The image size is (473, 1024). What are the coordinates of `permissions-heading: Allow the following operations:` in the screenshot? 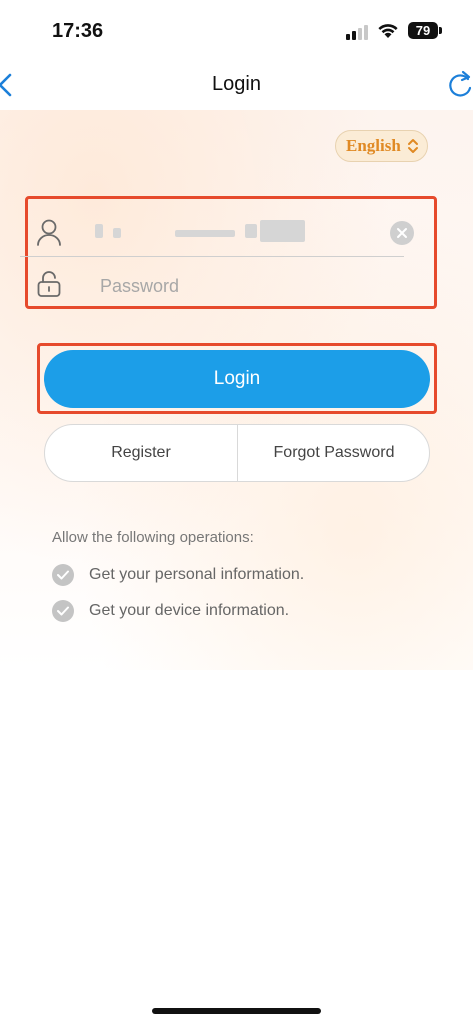 It's located at (153, 537).